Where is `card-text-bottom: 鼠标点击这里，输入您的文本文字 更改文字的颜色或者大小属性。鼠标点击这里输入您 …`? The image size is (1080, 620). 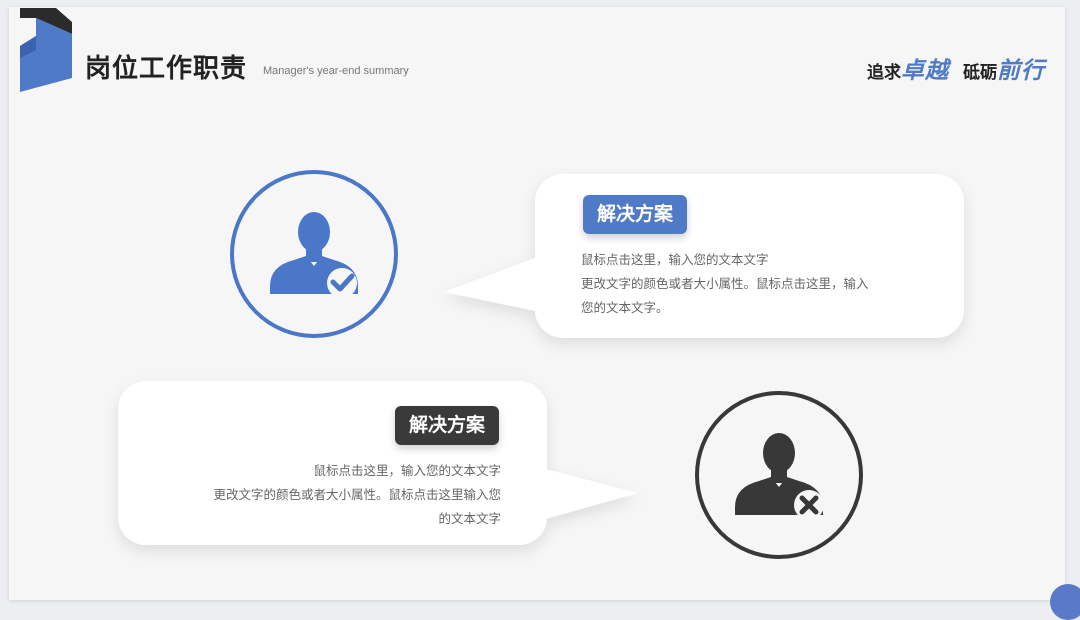
card-text-bottom: 鼠标点击这里，输入您的文本文字 更改文字的颜色或者大小属性。鼠标点击这里输入您 … is located at coordinates (357, 495).